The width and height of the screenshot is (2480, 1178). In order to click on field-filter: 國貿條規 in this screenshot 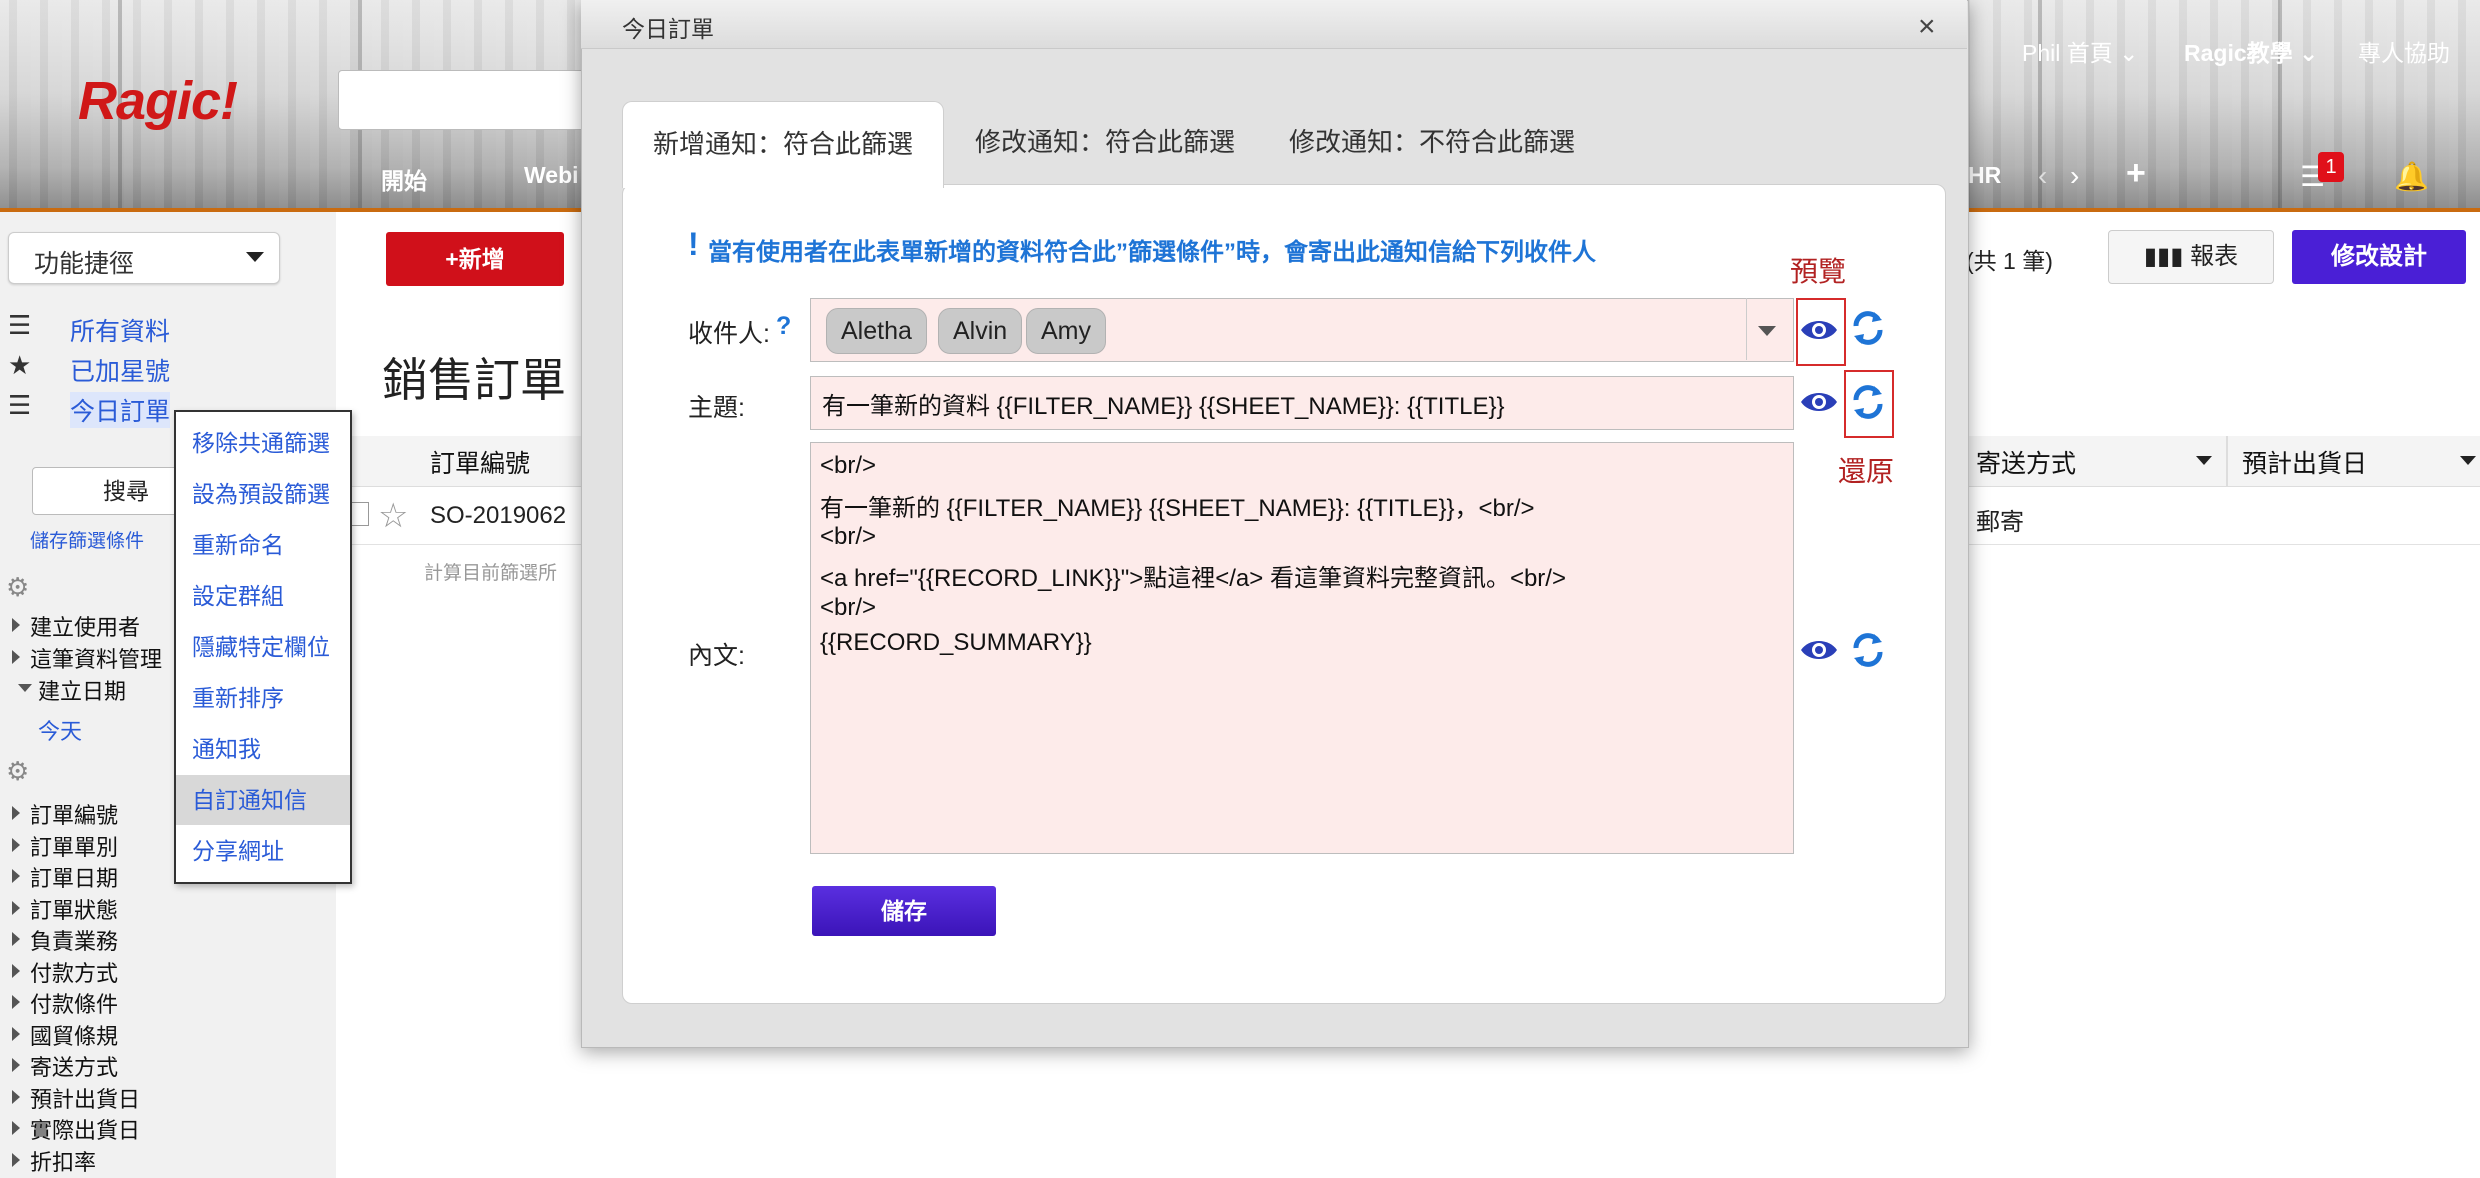, I will do `click(65, 1035)`.